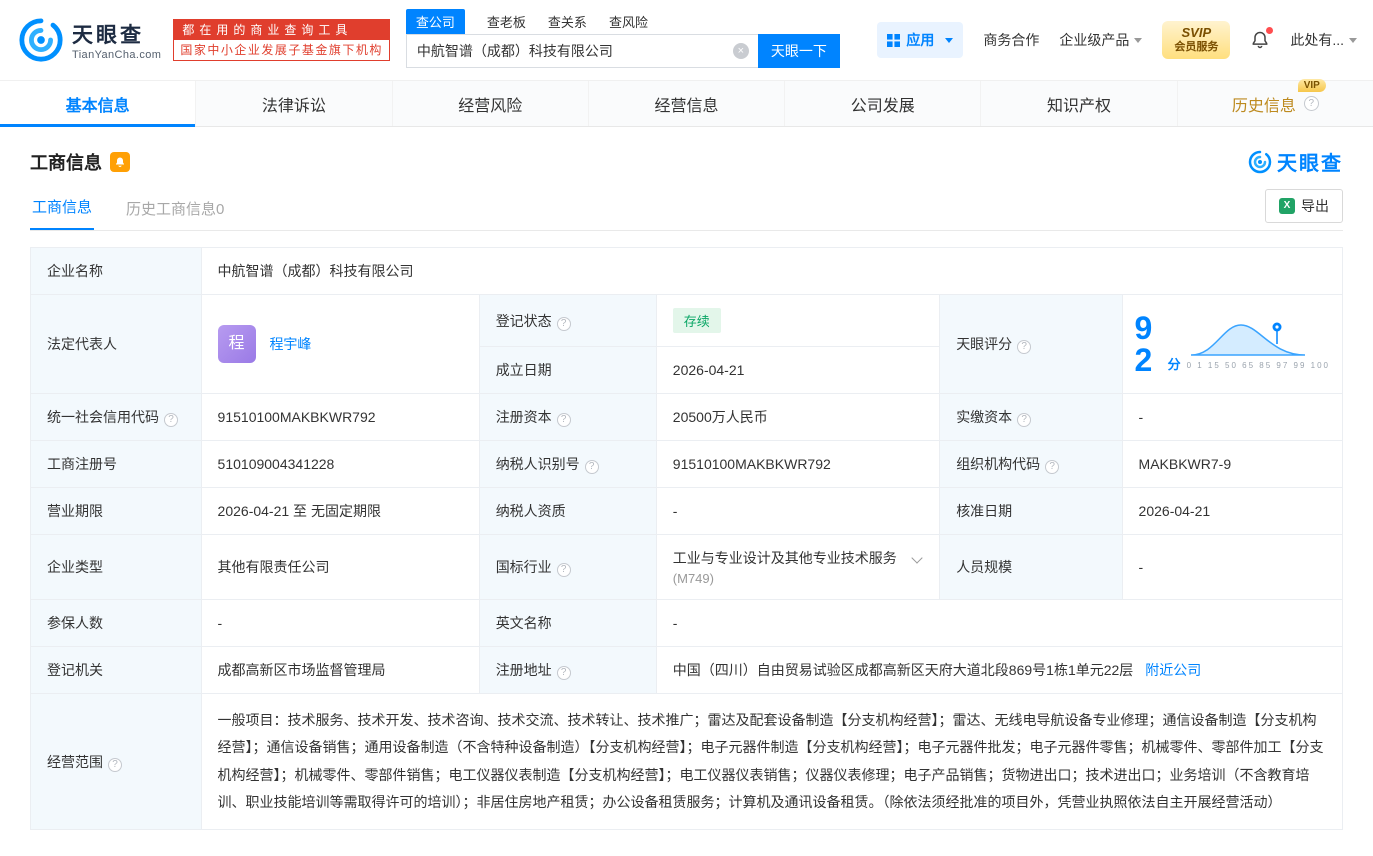 The height and width of the screenshot is (856, 1373). Describe the element at coordinates (740, 51) in the screenshot. I see `clear-search-icon: ×` at that location.